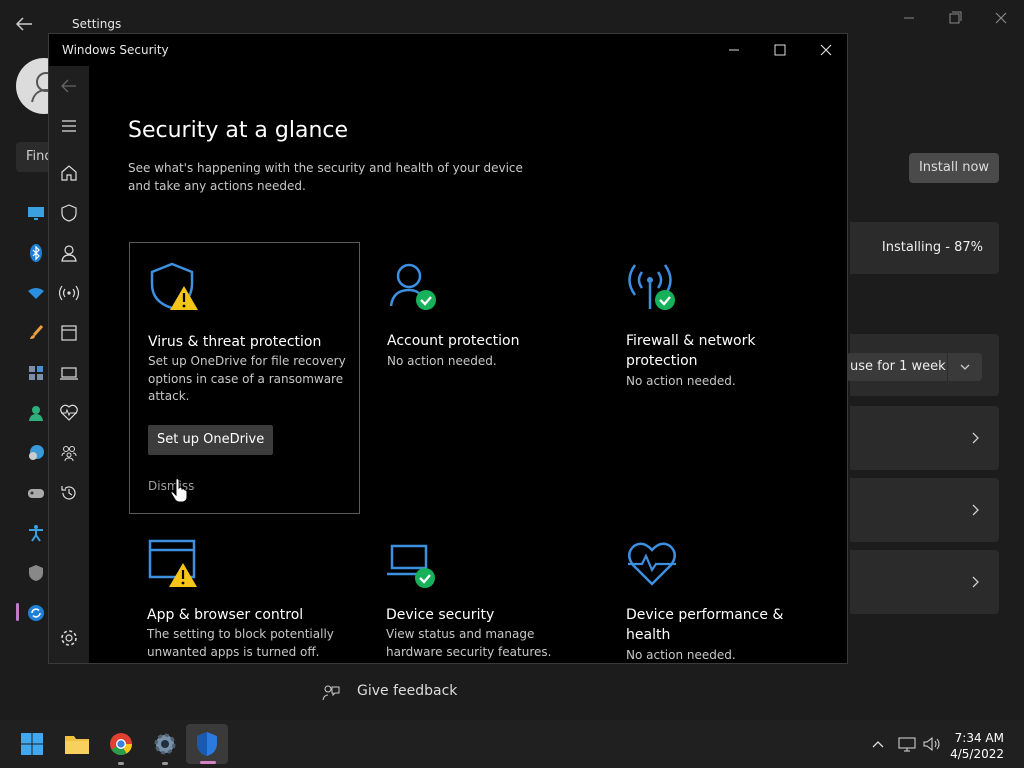  What do you see at coordinates (121, 744) in the screenshot?
I see `chrome-icon` at bounding box center [121, 744].